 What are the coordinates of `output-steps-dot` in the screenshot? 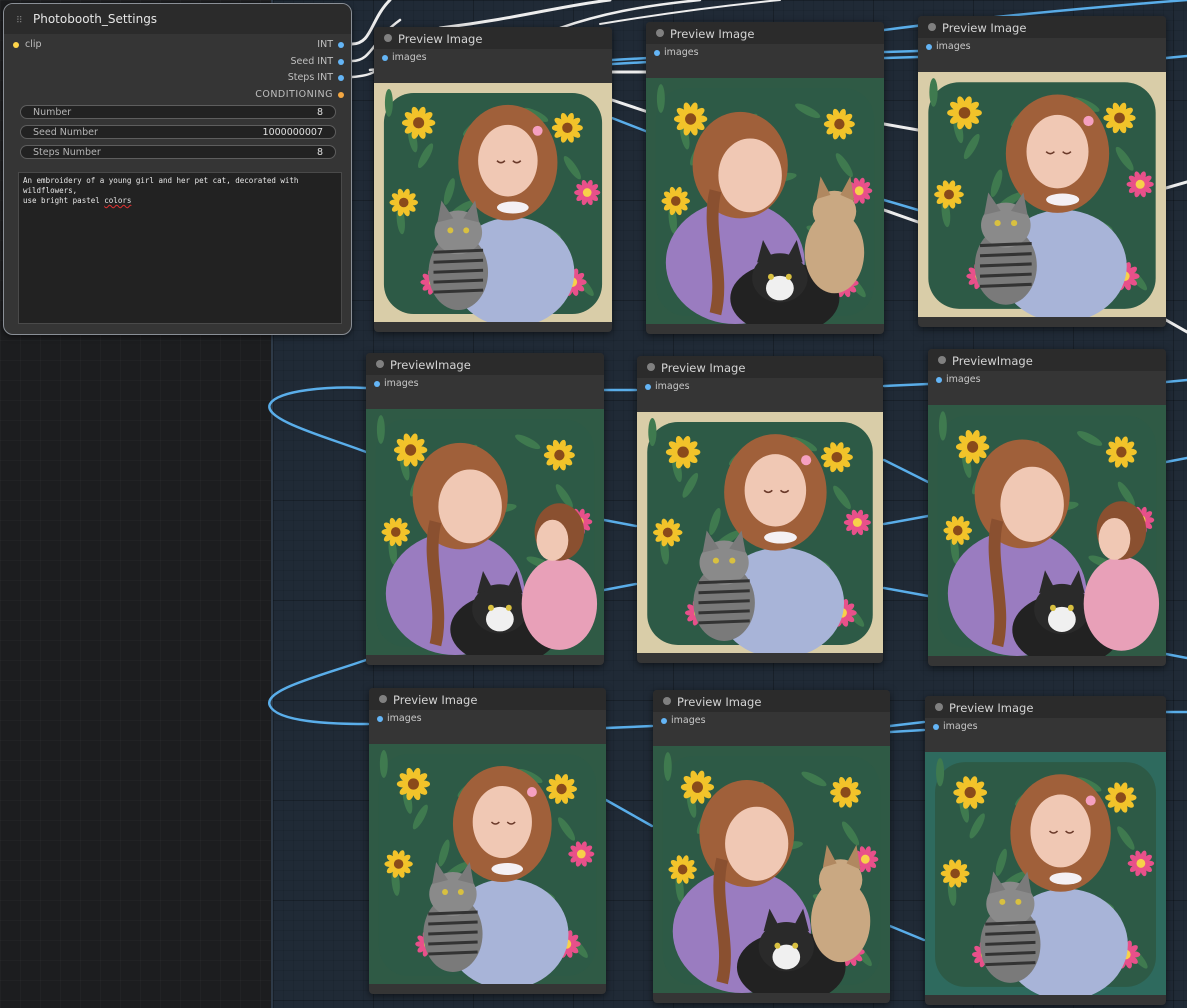 It's located at (341, 78).